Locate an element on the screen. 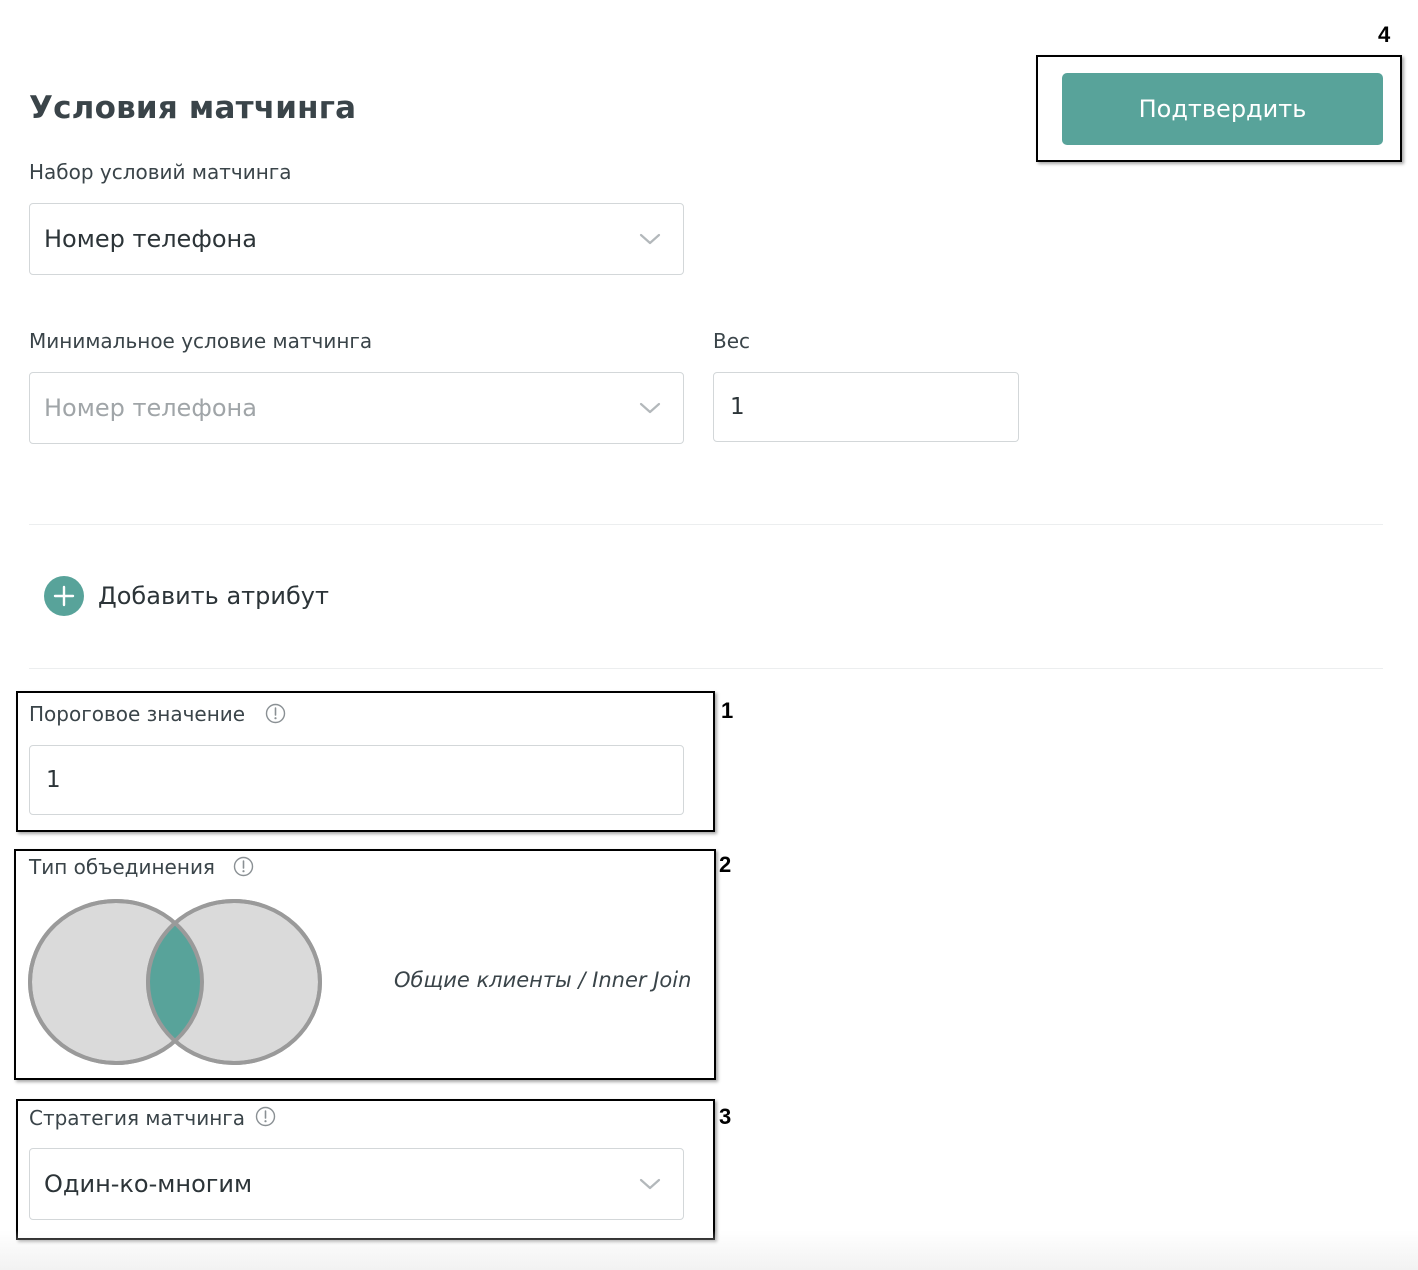 This screenshot has height=1270, width=1418. annotation-number-2: 2 is located at coordinates (725, 864).